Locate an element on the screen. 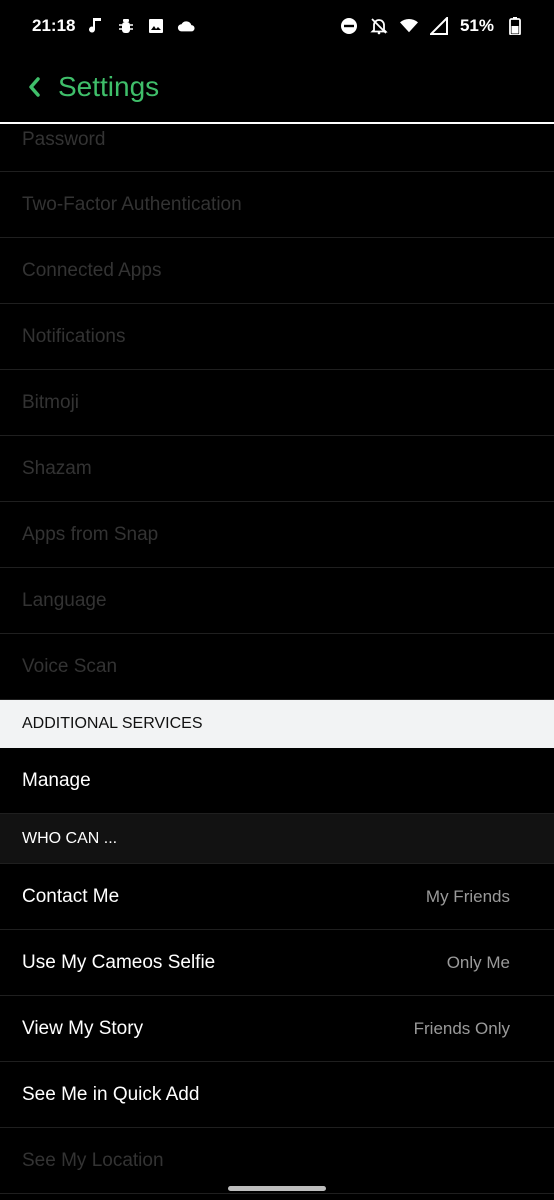  setting-row-see-my-location: See My Location is located at coordinates (277, 1161).